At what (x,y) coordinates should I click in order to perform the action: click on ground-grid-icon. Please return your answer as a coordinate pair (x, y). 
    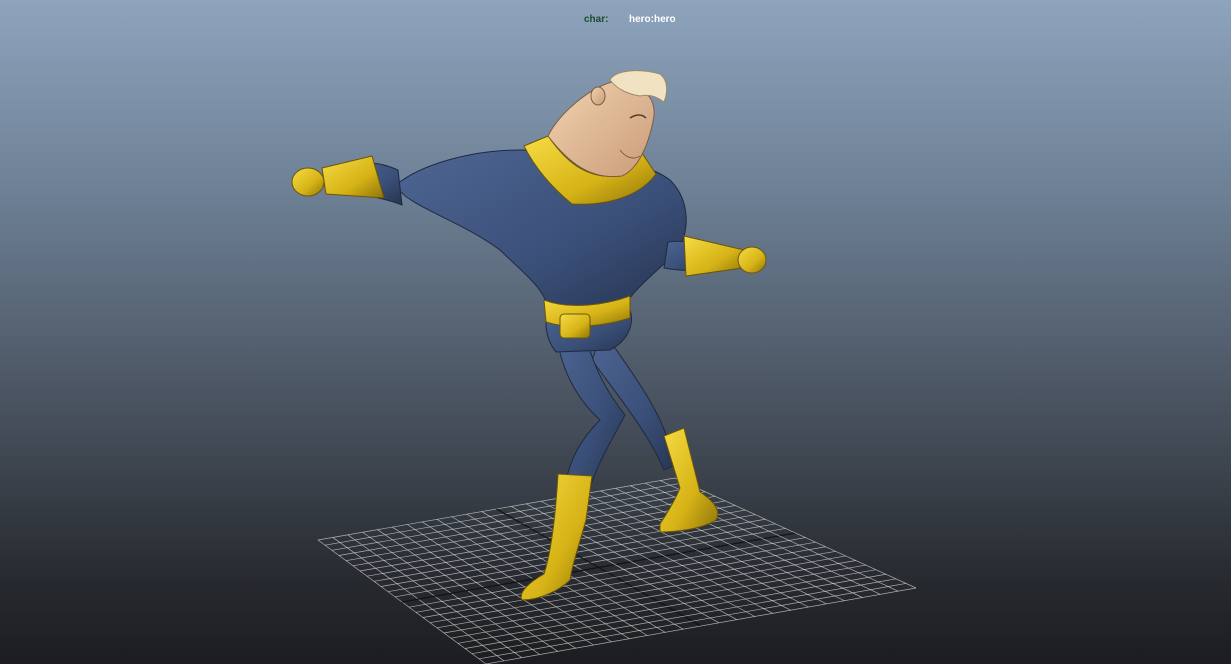
    Looking at the image, I should click on (617, 570).